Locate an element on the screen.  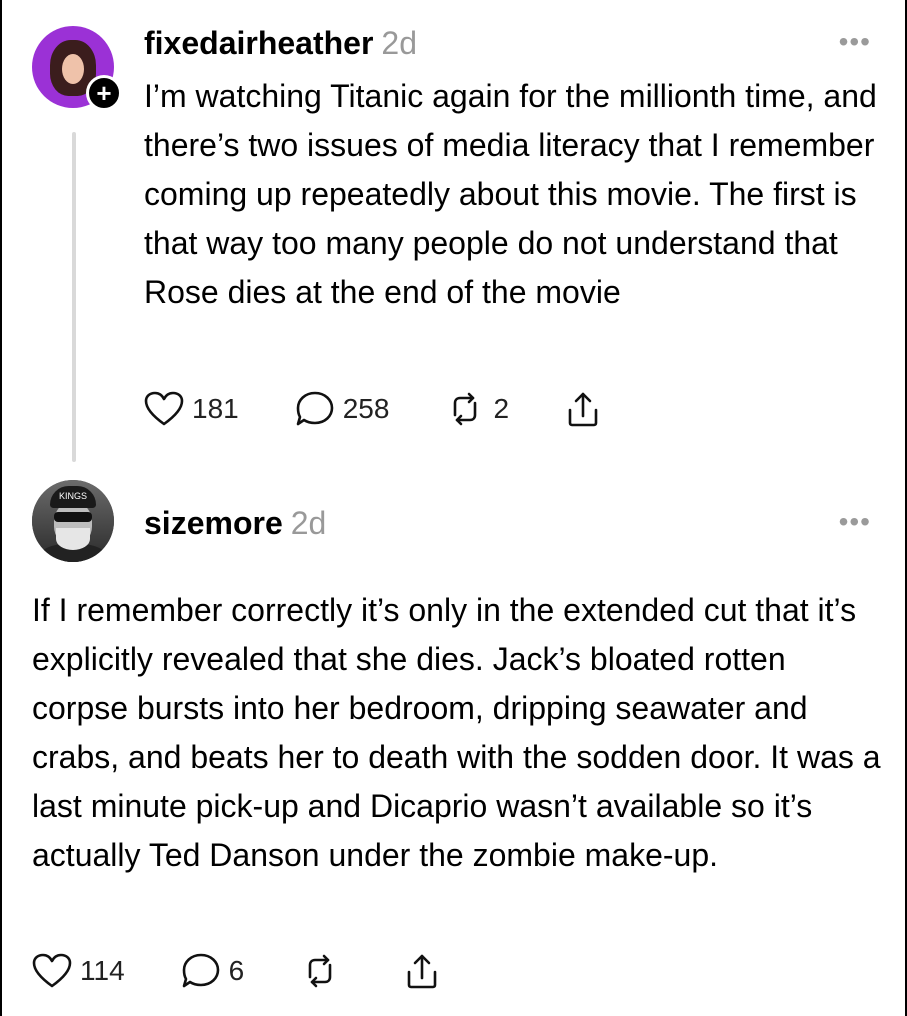
post-header: fixedairheather 2d is located at coordinates (280, 43).